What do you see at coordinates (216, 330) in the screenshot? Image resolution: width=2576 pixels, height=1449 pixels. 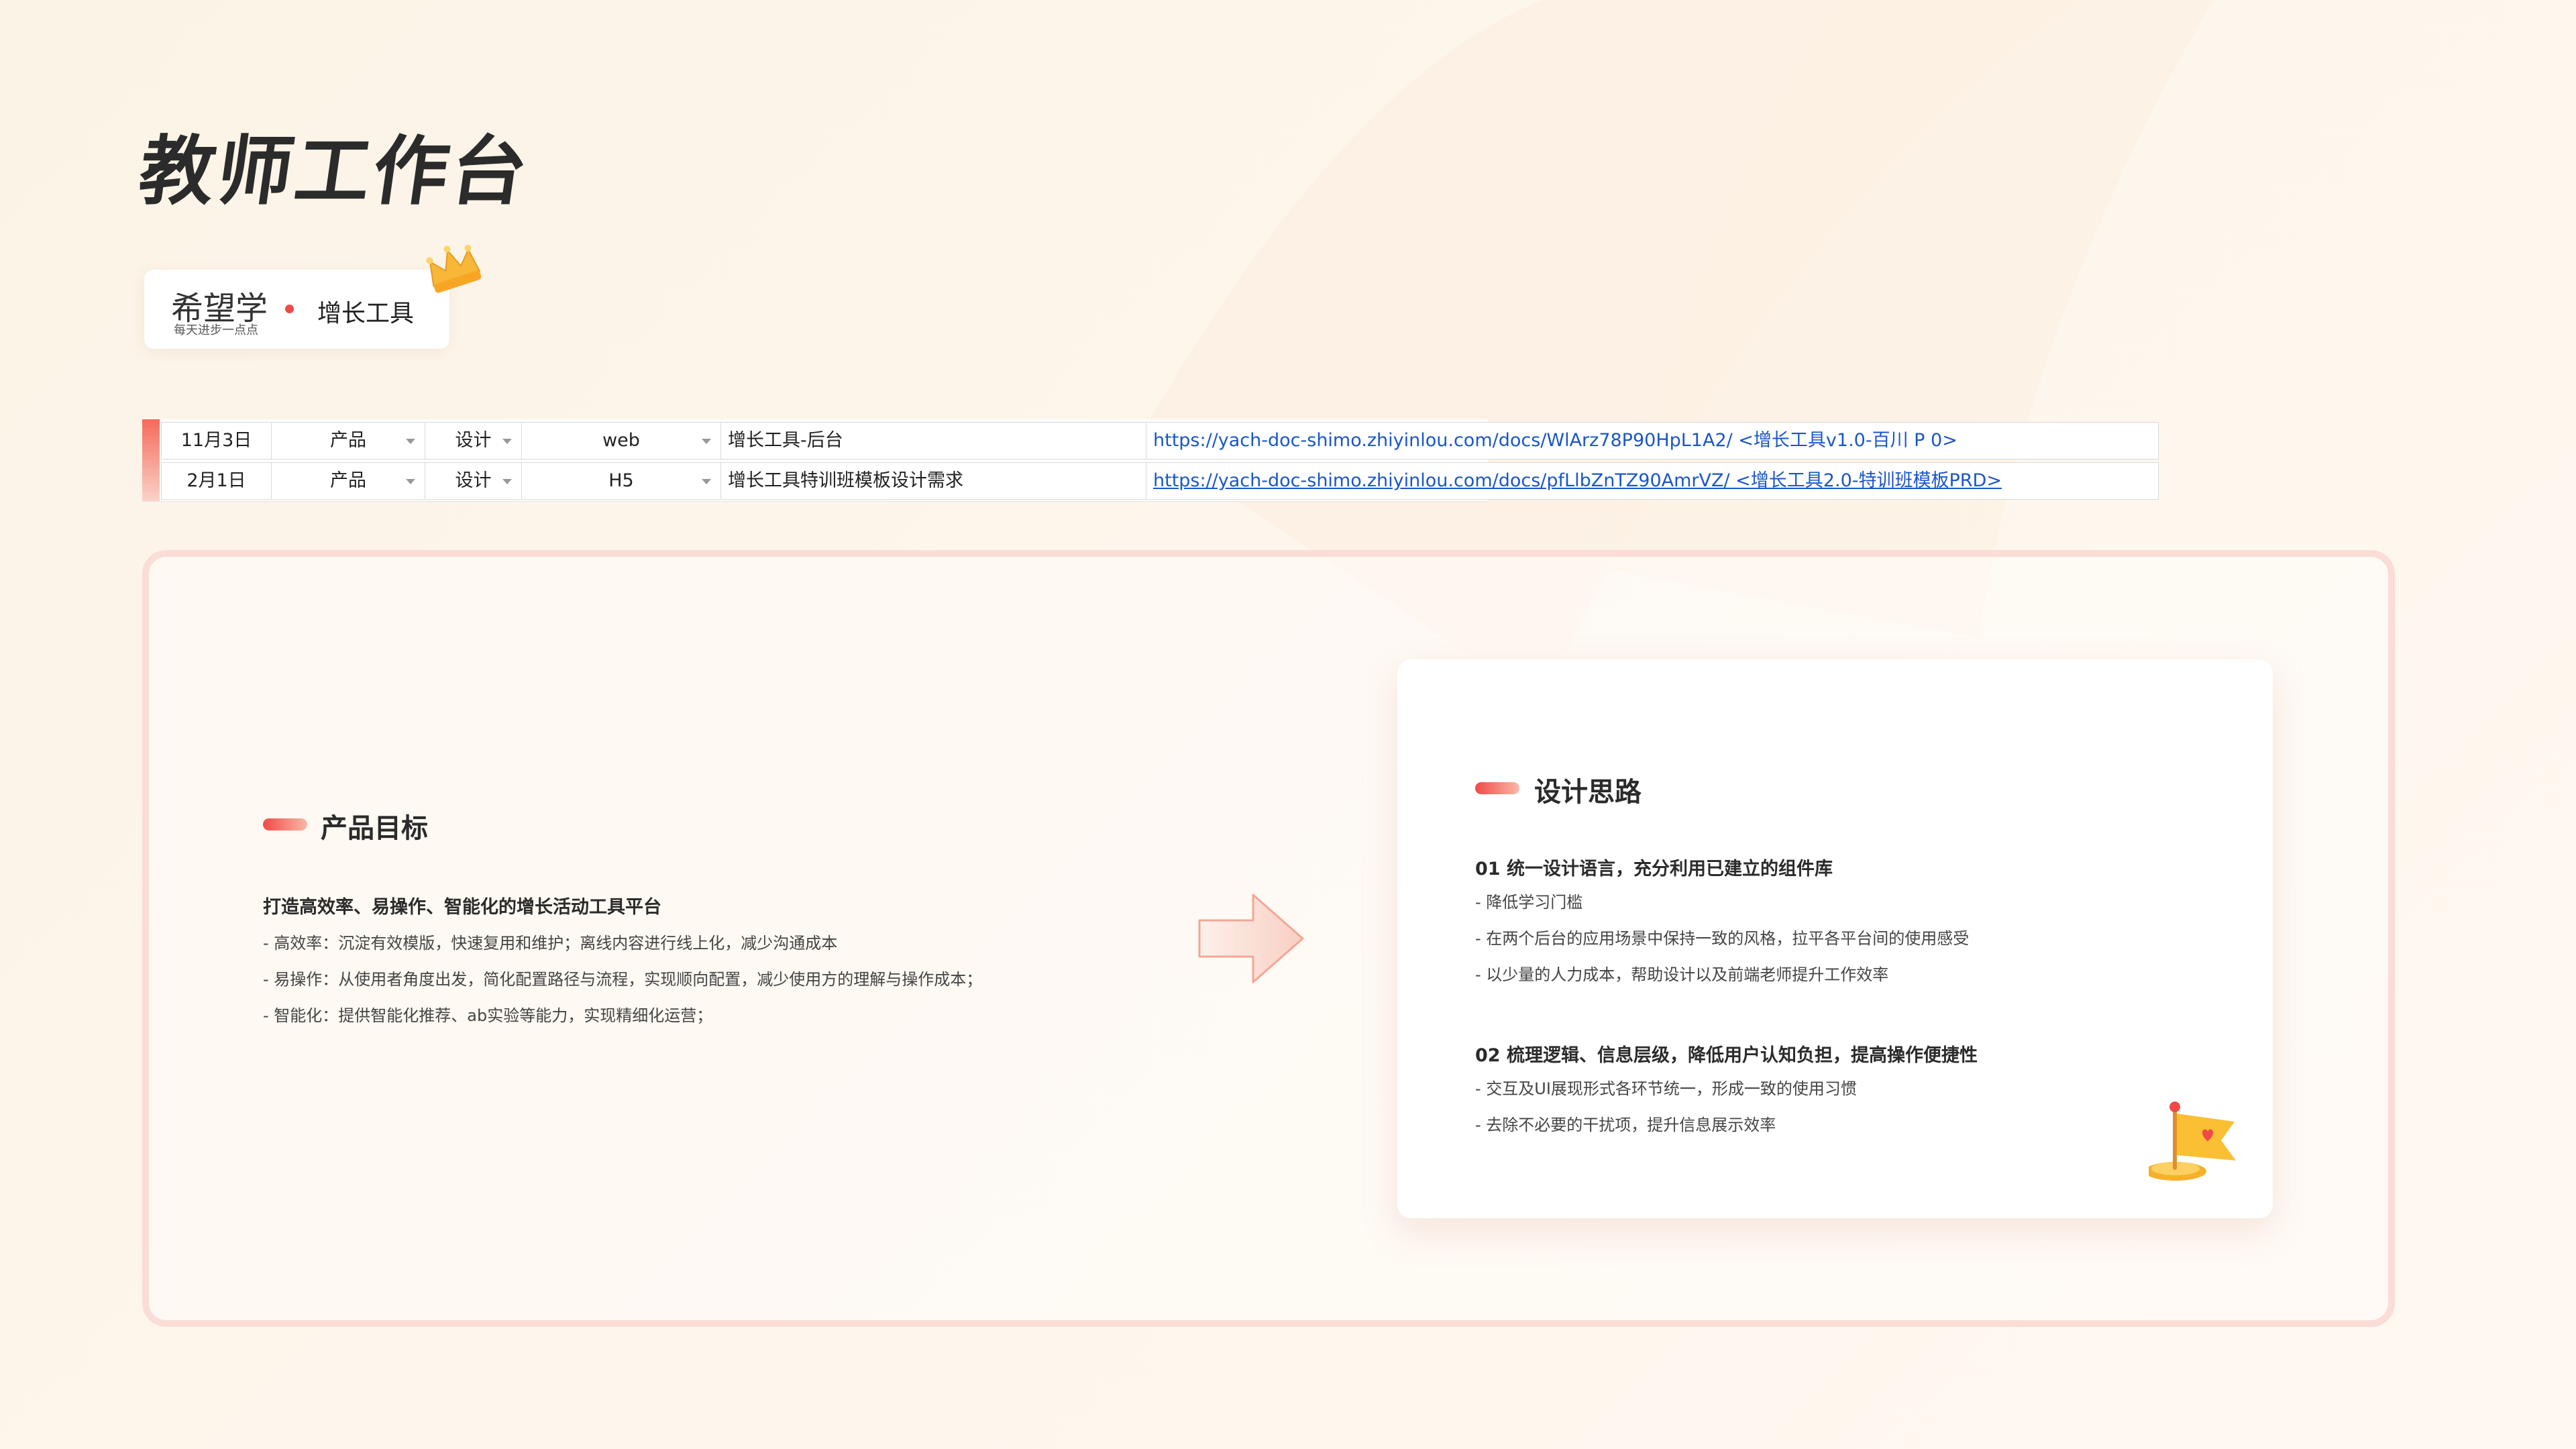 I see `brand-slogan: 每天进步一点点` at bounding box center [216, 330].